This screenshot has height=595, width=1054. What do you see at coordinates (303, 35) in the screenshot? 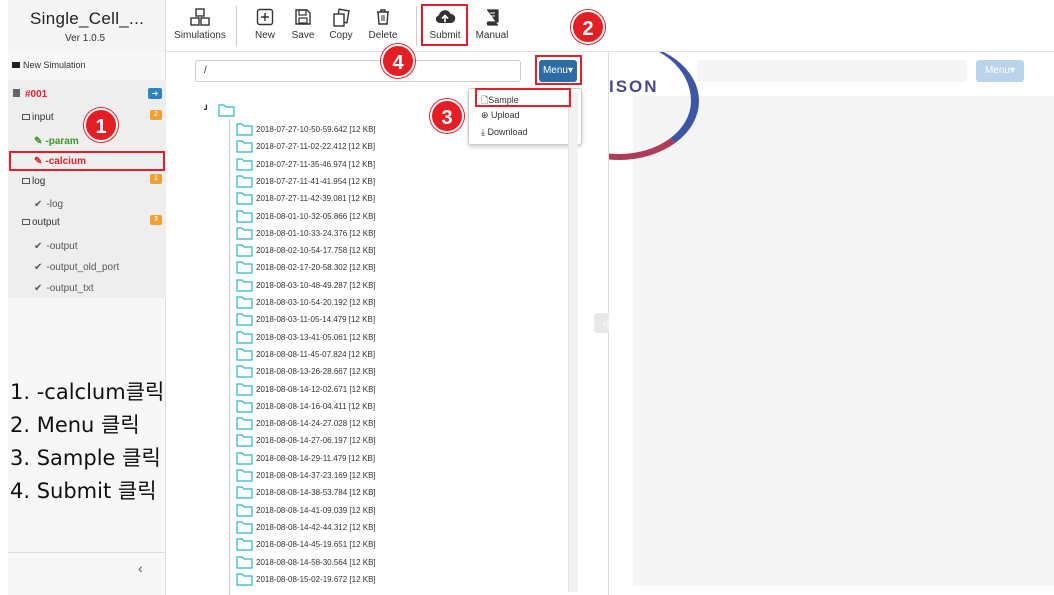
I see `save-label: Save` at bounding box center [303, 35].